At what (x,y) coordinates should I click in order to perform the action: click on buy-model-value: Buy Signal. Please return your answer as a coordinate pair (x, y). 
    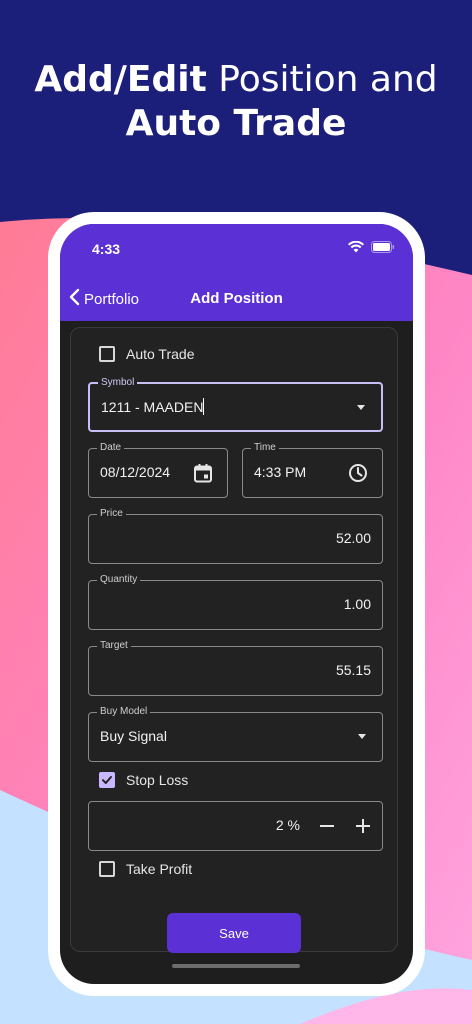
    Looking at the image, I should click on (133, 736).